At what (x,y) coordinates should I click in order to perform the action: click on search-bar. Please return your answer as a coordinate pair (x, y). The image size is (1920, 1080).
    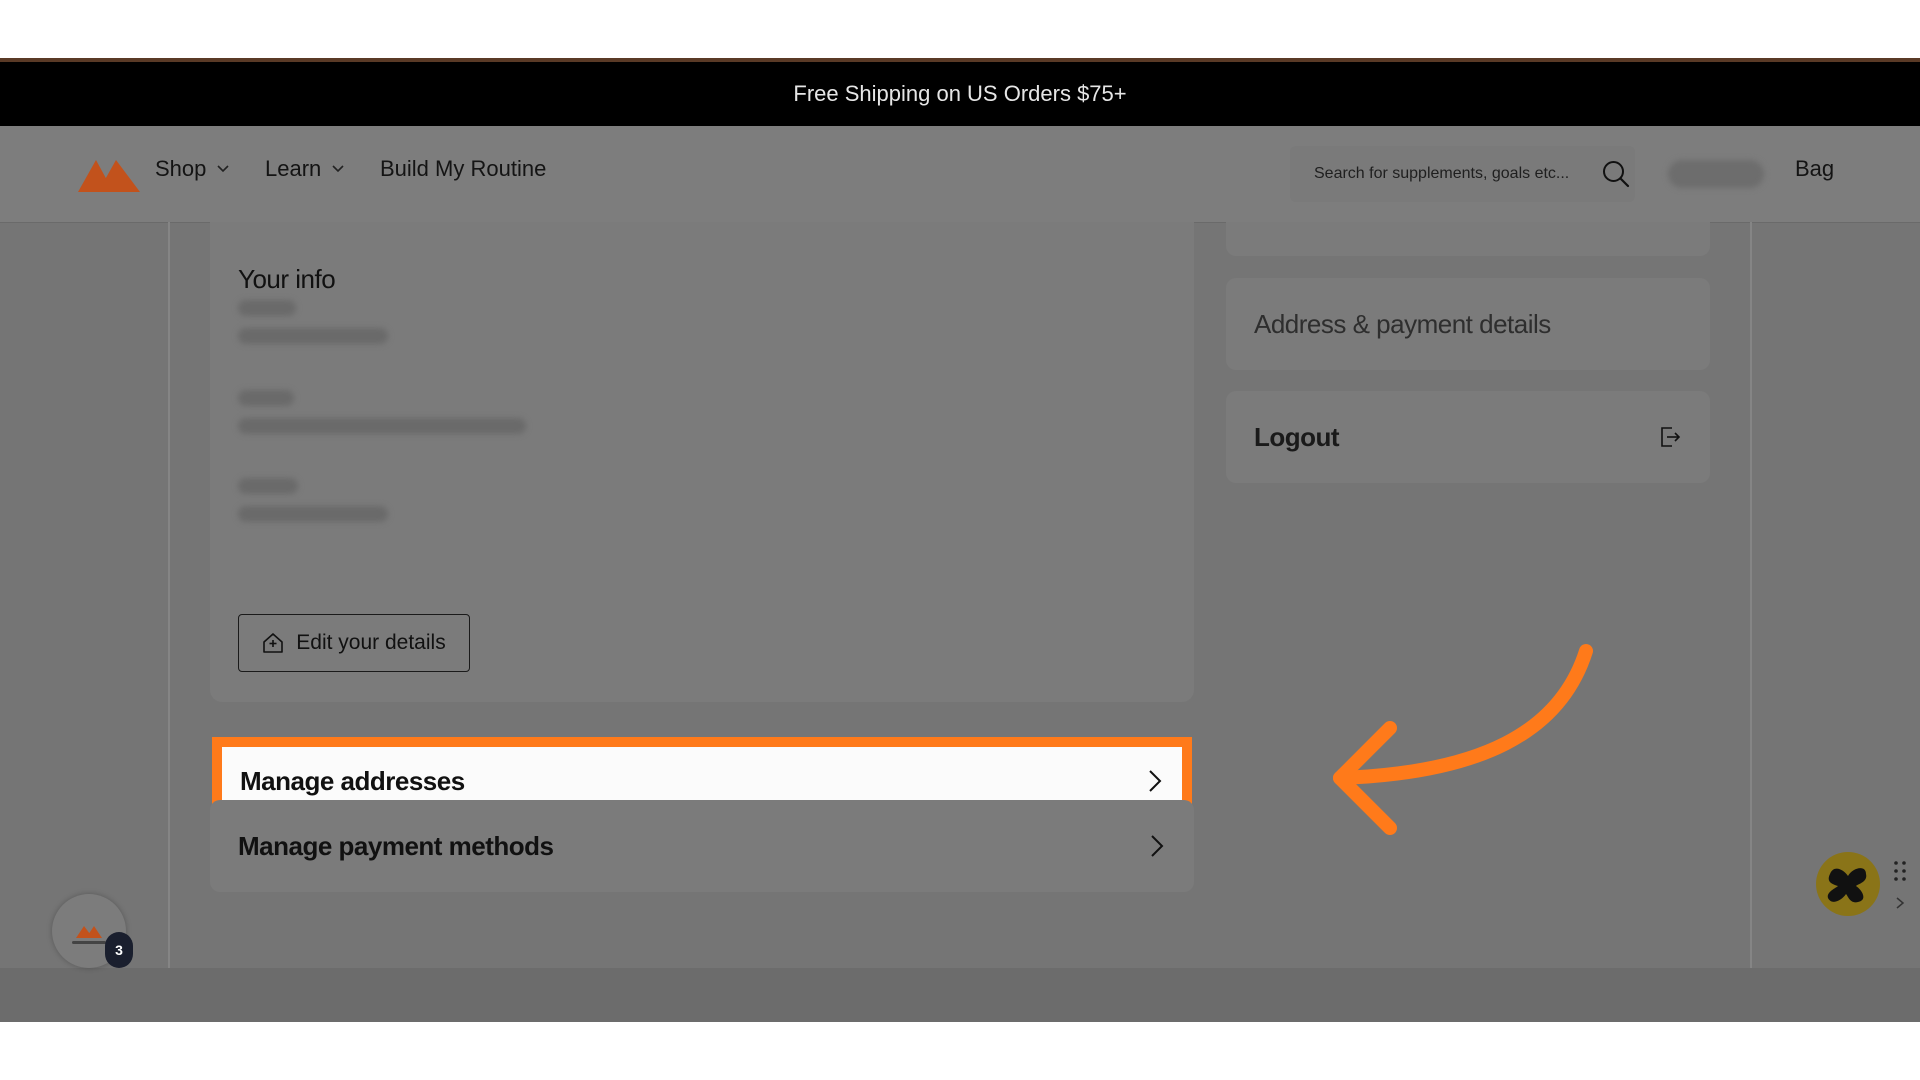
    Looking at the image, I should click on (1462, 174).